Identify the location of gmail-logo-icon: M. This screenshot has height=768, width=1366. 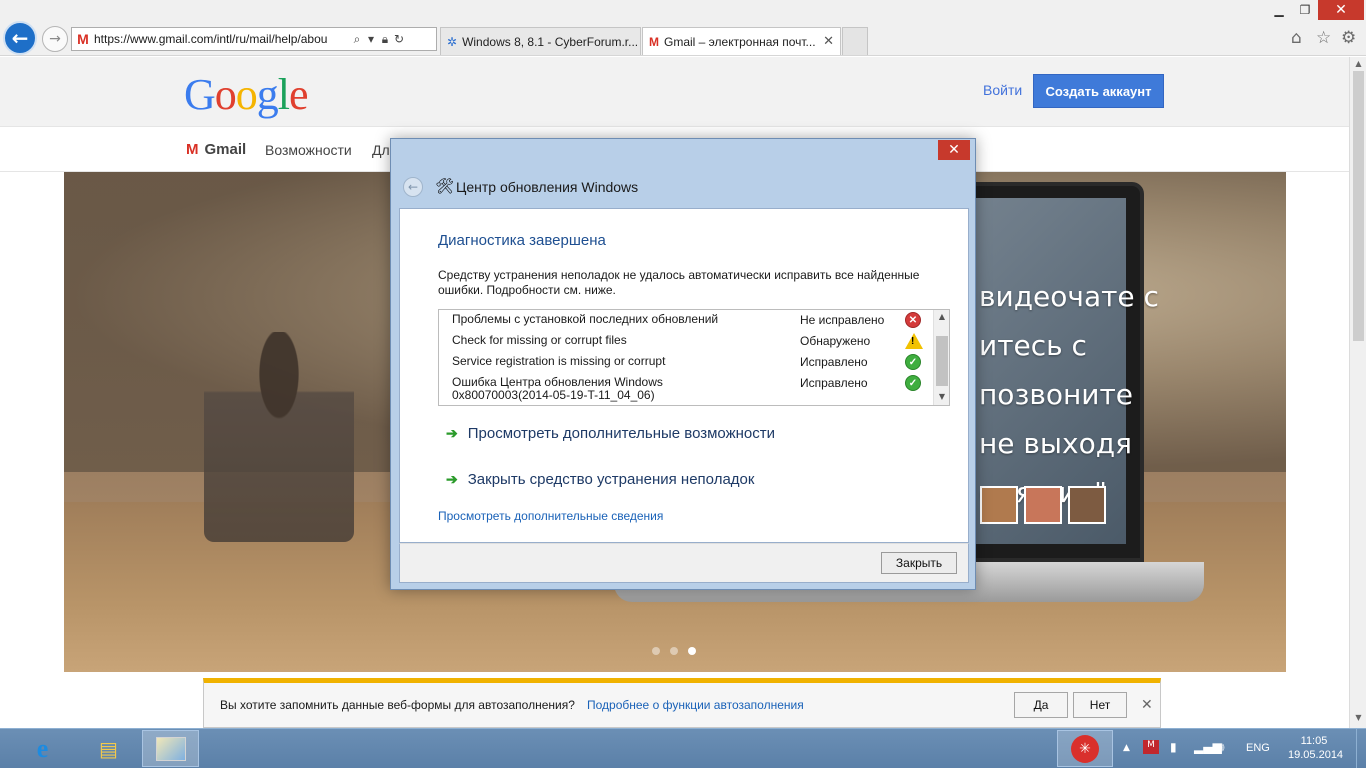
(192, 149).